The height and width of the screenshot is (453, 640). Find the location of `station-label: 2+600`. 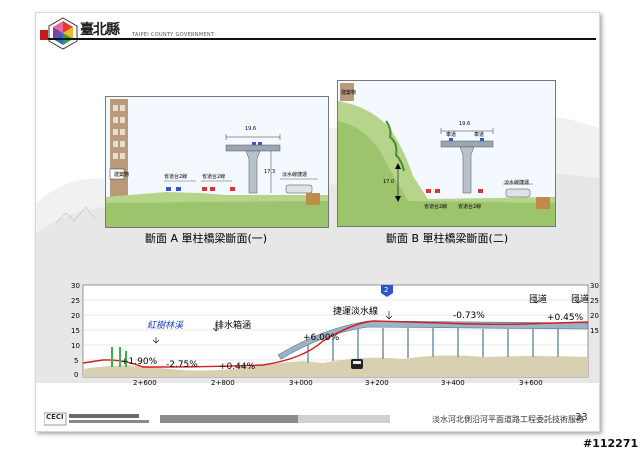

station-label: 2+600 is located at coordinates (145, 383).